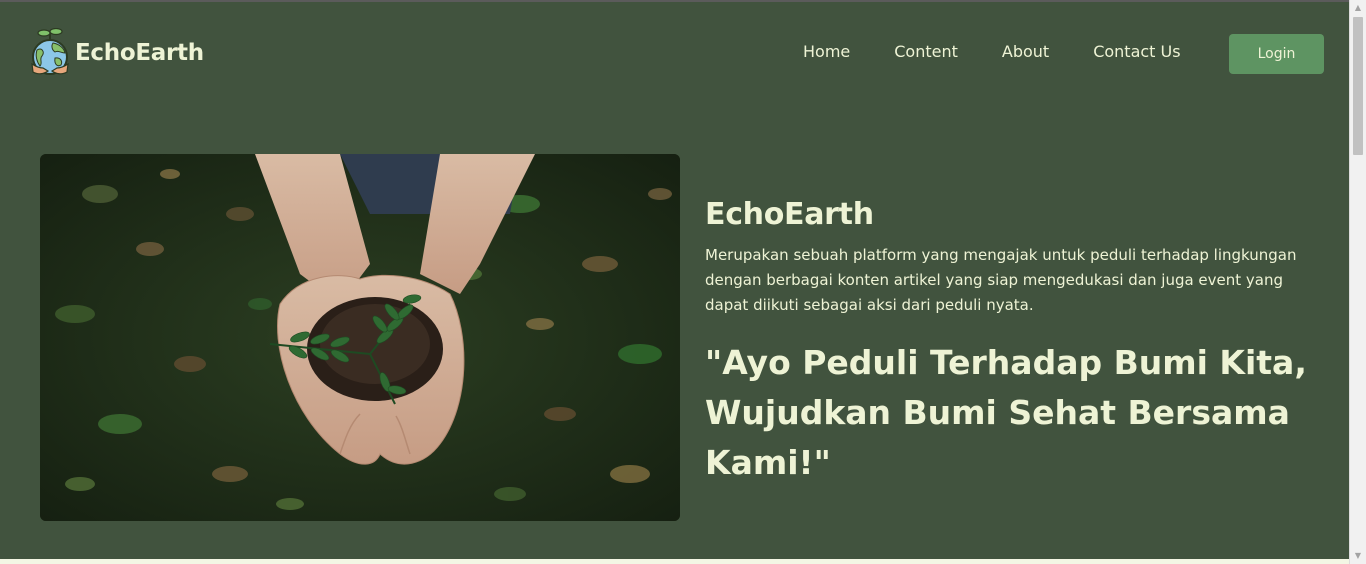  Describe the element at coordinates (826, 51) in the screenshot. I see `nav-home: Home` at that location.